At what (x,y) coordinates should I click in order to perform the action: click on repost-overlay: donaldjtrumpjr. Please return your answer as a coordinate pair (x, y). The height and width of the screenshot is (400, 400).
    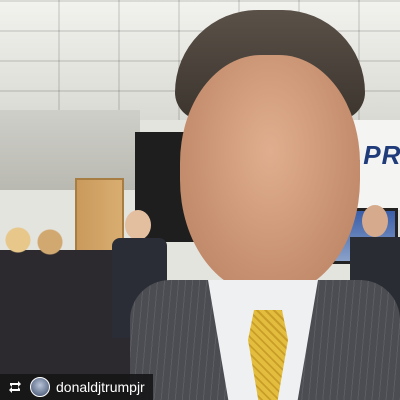
    Looking at the image, I should click on (76, 387).